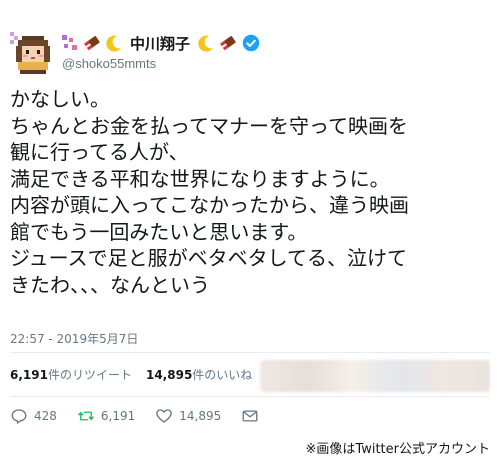 Image resolution: width=500 pixels, height=460 pixels. I want to click on likes-stat: 14,895件のいいね, so click(199, 374).